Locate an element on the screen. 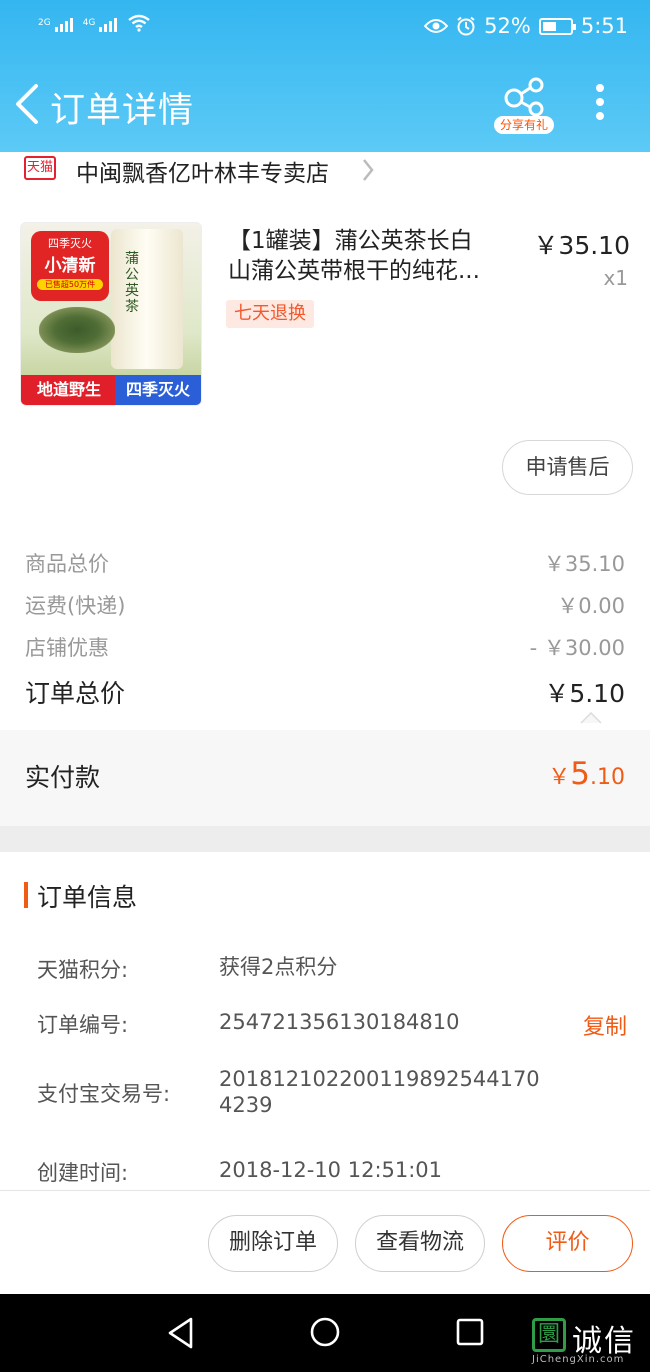 Image resolution: width=650 pixels, height=1372 pixels. heading-accent-bar is located at coordinates (26, 895).